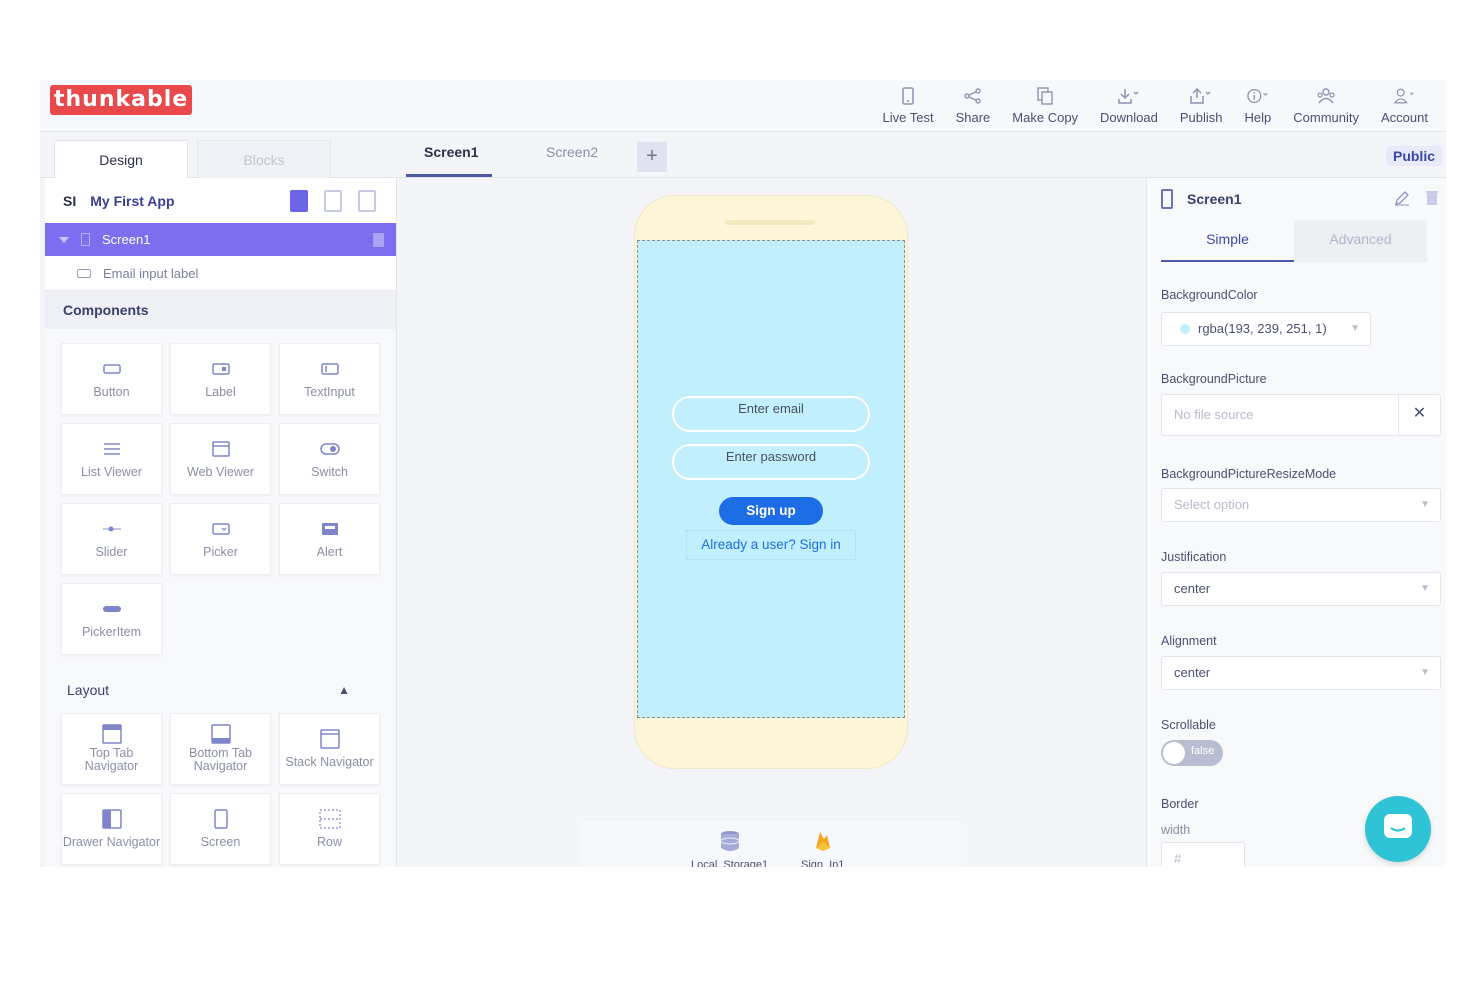 This screenshot has height=987, width=1480. Describe the element at coordinates (221, 449) in the screenshot. I see `web-viewer-icon` at that location.